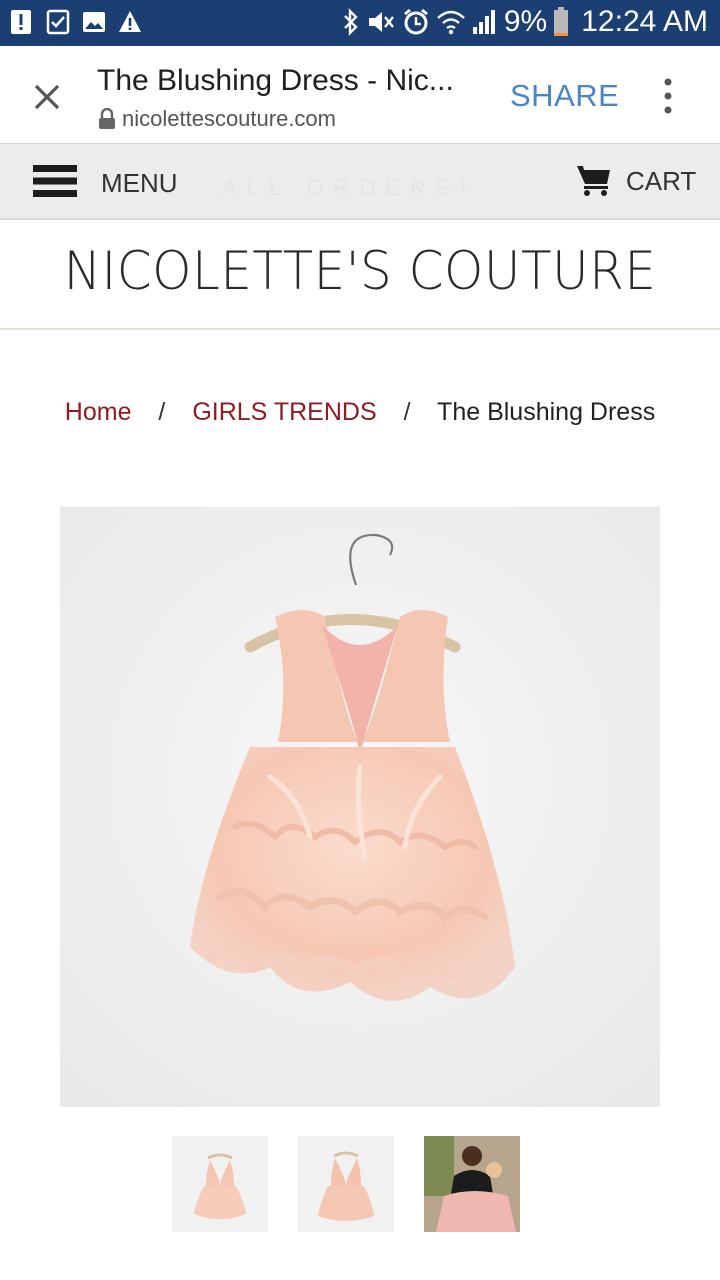 Image resolution: width=720 pixels, height=1280 pixels. What do you see at coordinates (644, 21) in the screenshot?
I see `clock: 12:24 AM` at bounding box center [644, 21].